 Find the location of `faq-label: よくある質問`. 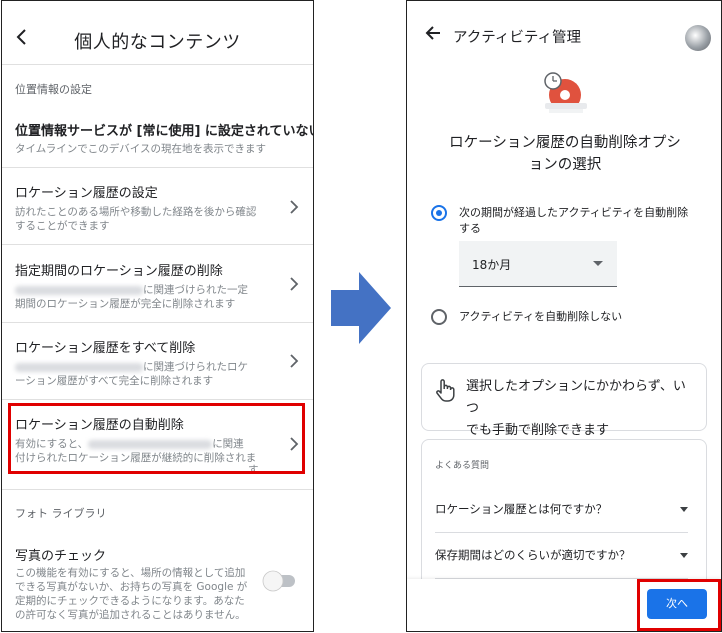

faq-label: よくある質問 is located at coordinates (462, 466).